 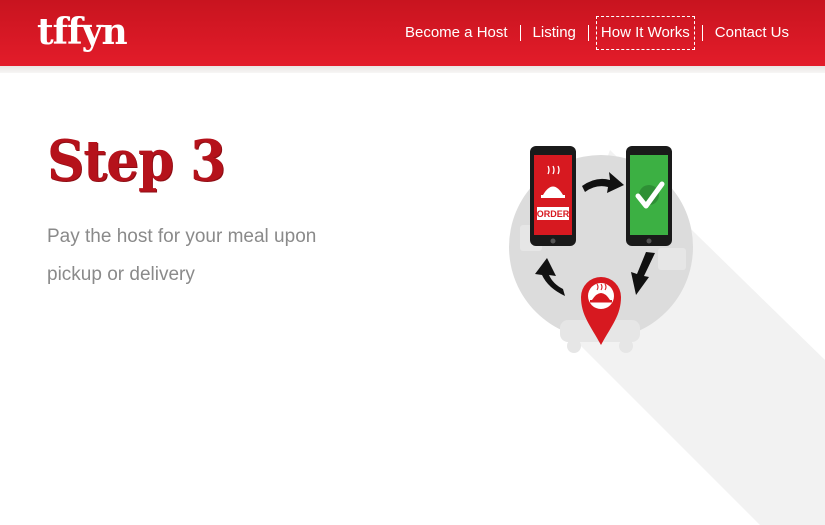 What do you see at coordinates (554, 33) in the screenshot?
I see `nav-listing: Listing` at bounding box center [554, 33].